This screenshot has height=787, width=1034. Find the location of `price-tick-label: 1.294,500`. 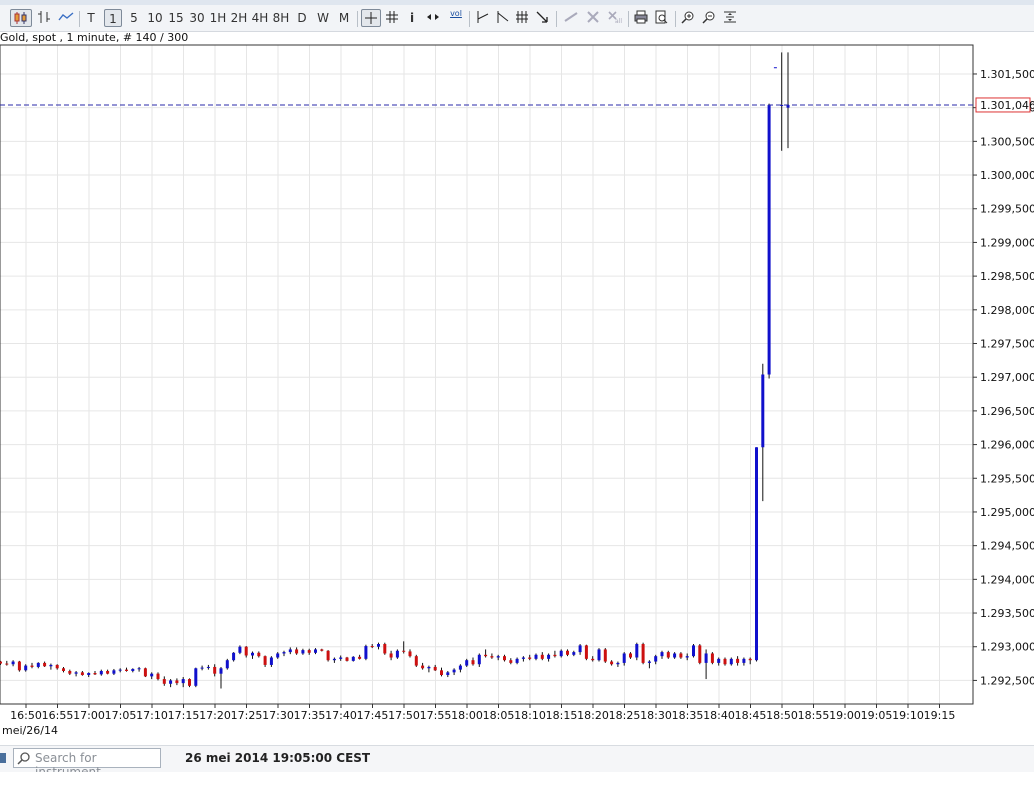

price-tick-label: 1.294,500 is located at coordinates (1007, 546).